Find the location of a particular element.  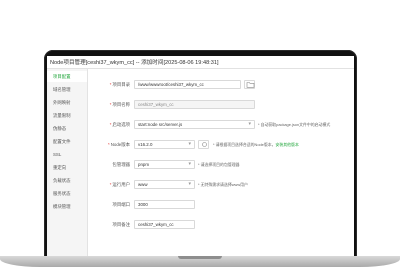

refresh-icon is located at coordinates (204, 144).